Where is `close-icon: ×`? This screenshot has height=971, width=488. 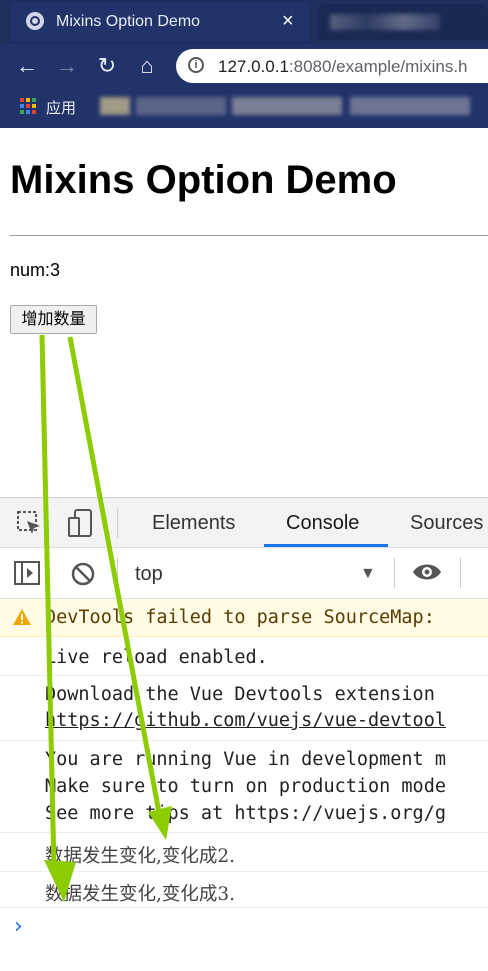 close-icon: × is located at coordinates (288, 21).